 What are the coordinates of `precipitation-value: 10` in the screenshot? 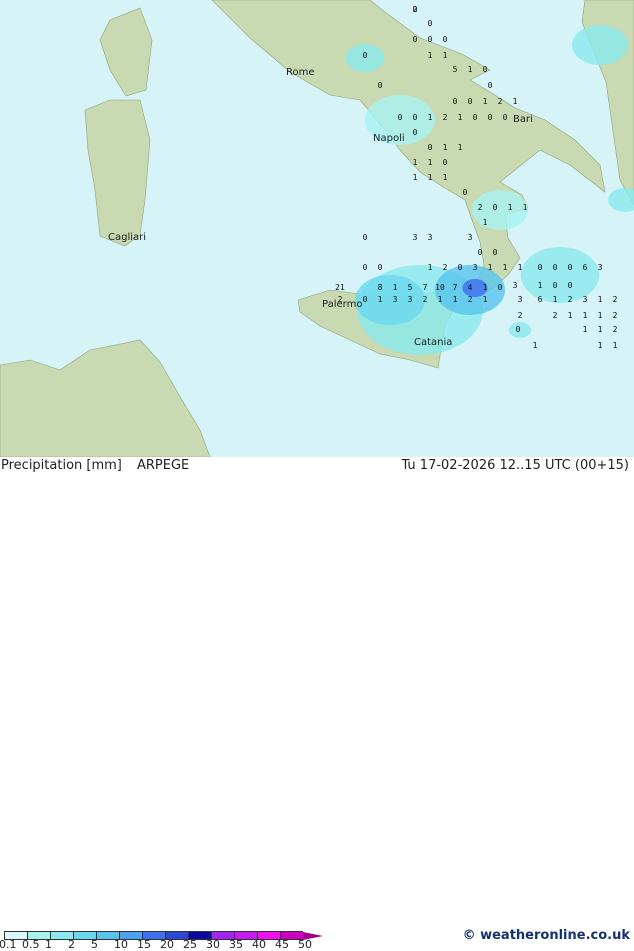 It's located at (440, 287).